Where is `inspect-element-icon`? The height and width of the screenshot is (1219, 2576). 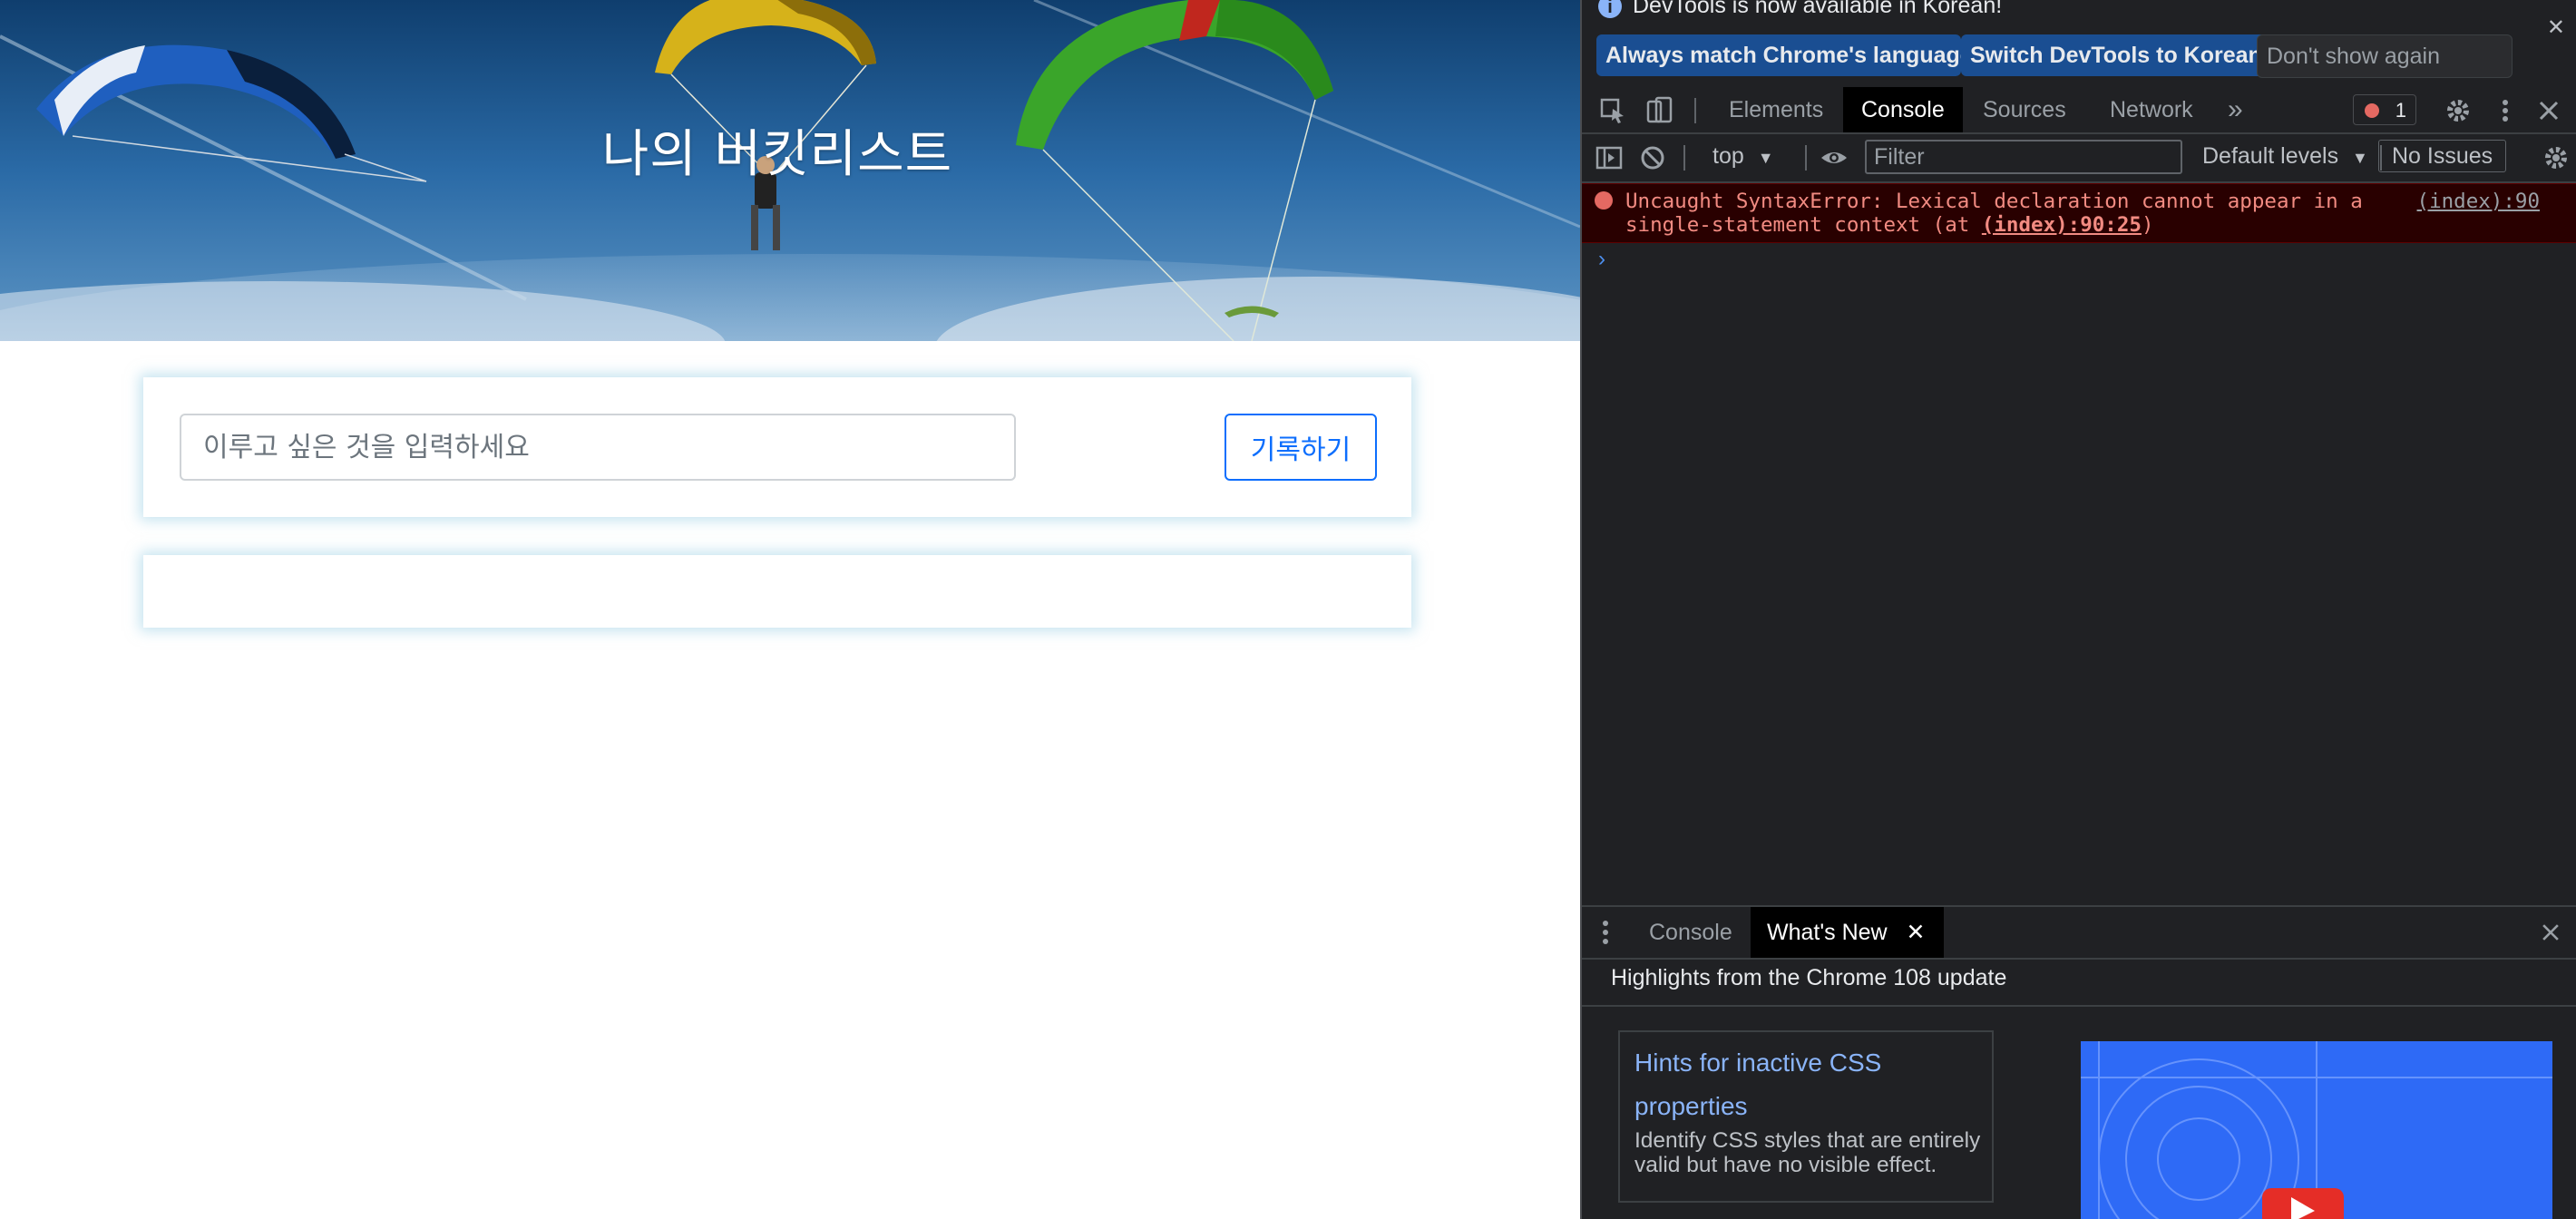 inspect-element-icon is located at coordinates (1612, 111).